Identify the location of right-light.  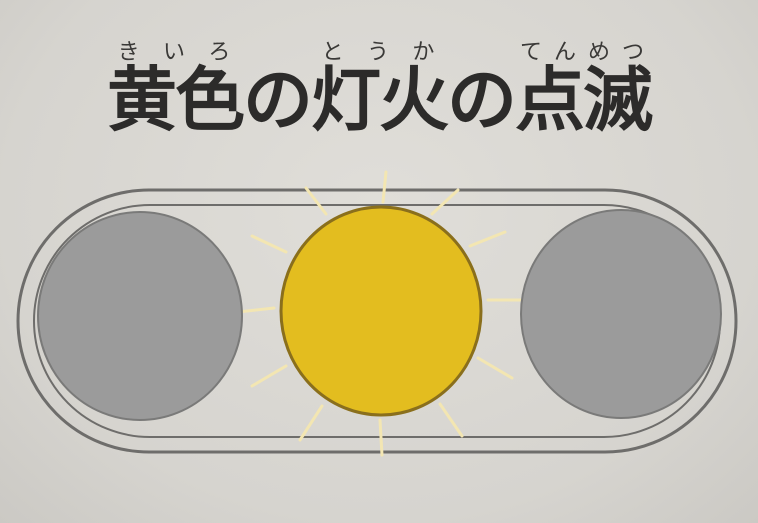
(621, 314).